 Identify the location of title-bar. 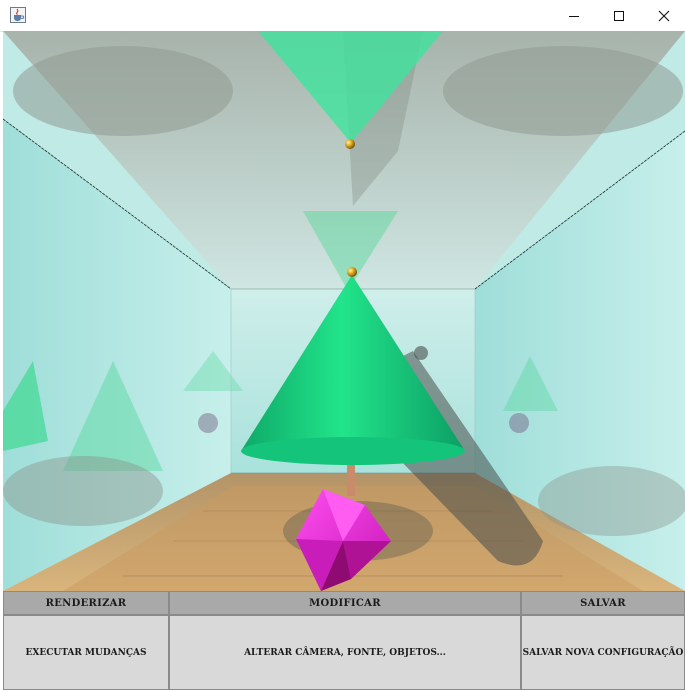
(342, 16).